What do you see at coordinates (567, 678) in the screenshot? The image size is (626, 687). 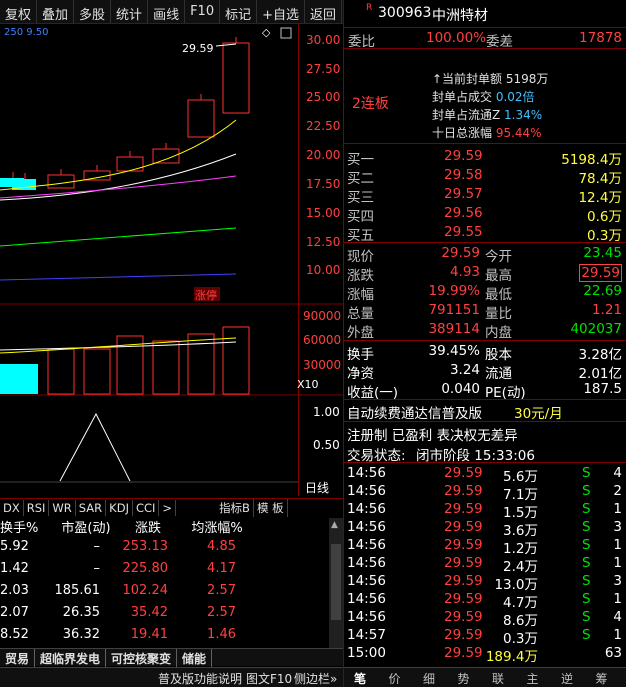 I see `right-tab-6: 逆` at bounding box center [567, 678].